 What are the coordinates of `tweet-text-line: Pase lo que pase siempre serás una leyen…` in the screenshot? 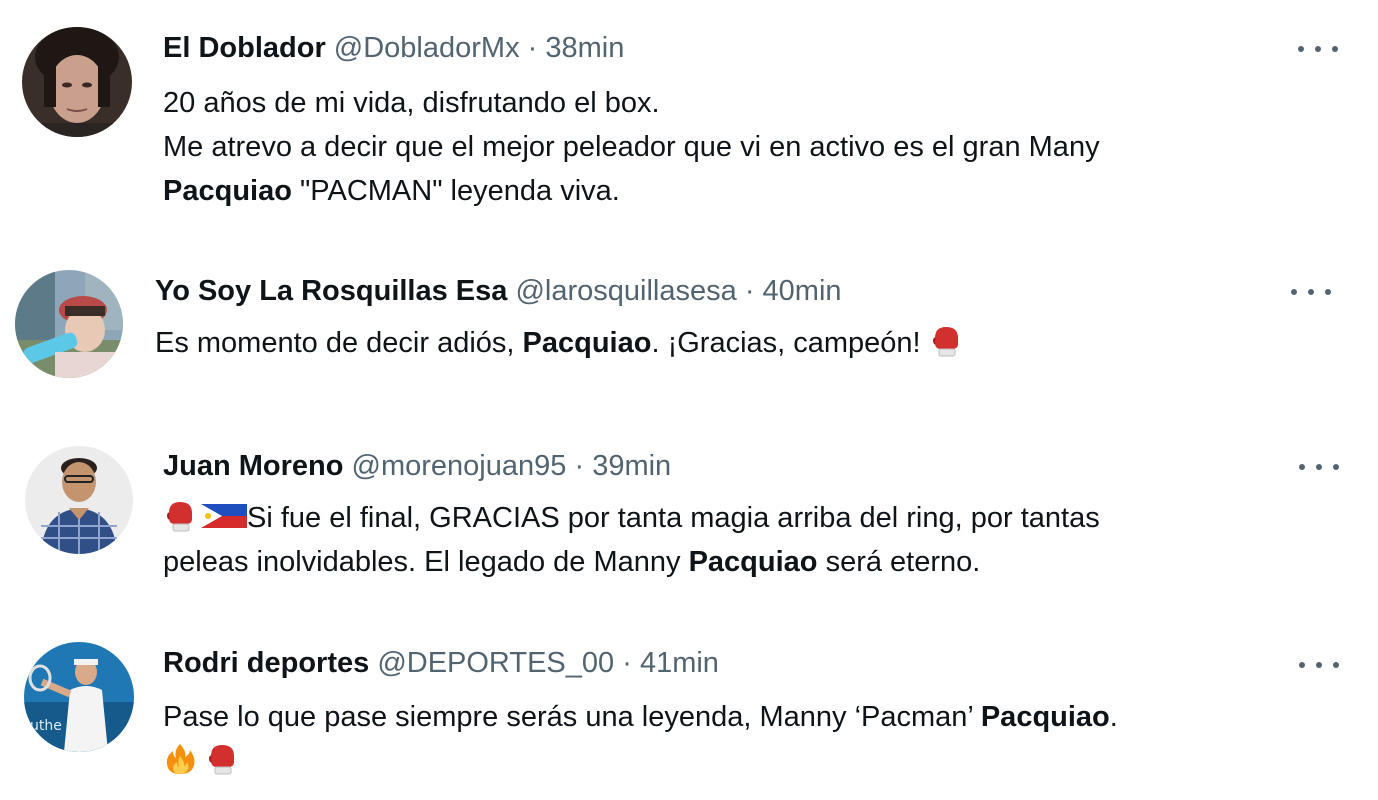 It's located at (640, 717).